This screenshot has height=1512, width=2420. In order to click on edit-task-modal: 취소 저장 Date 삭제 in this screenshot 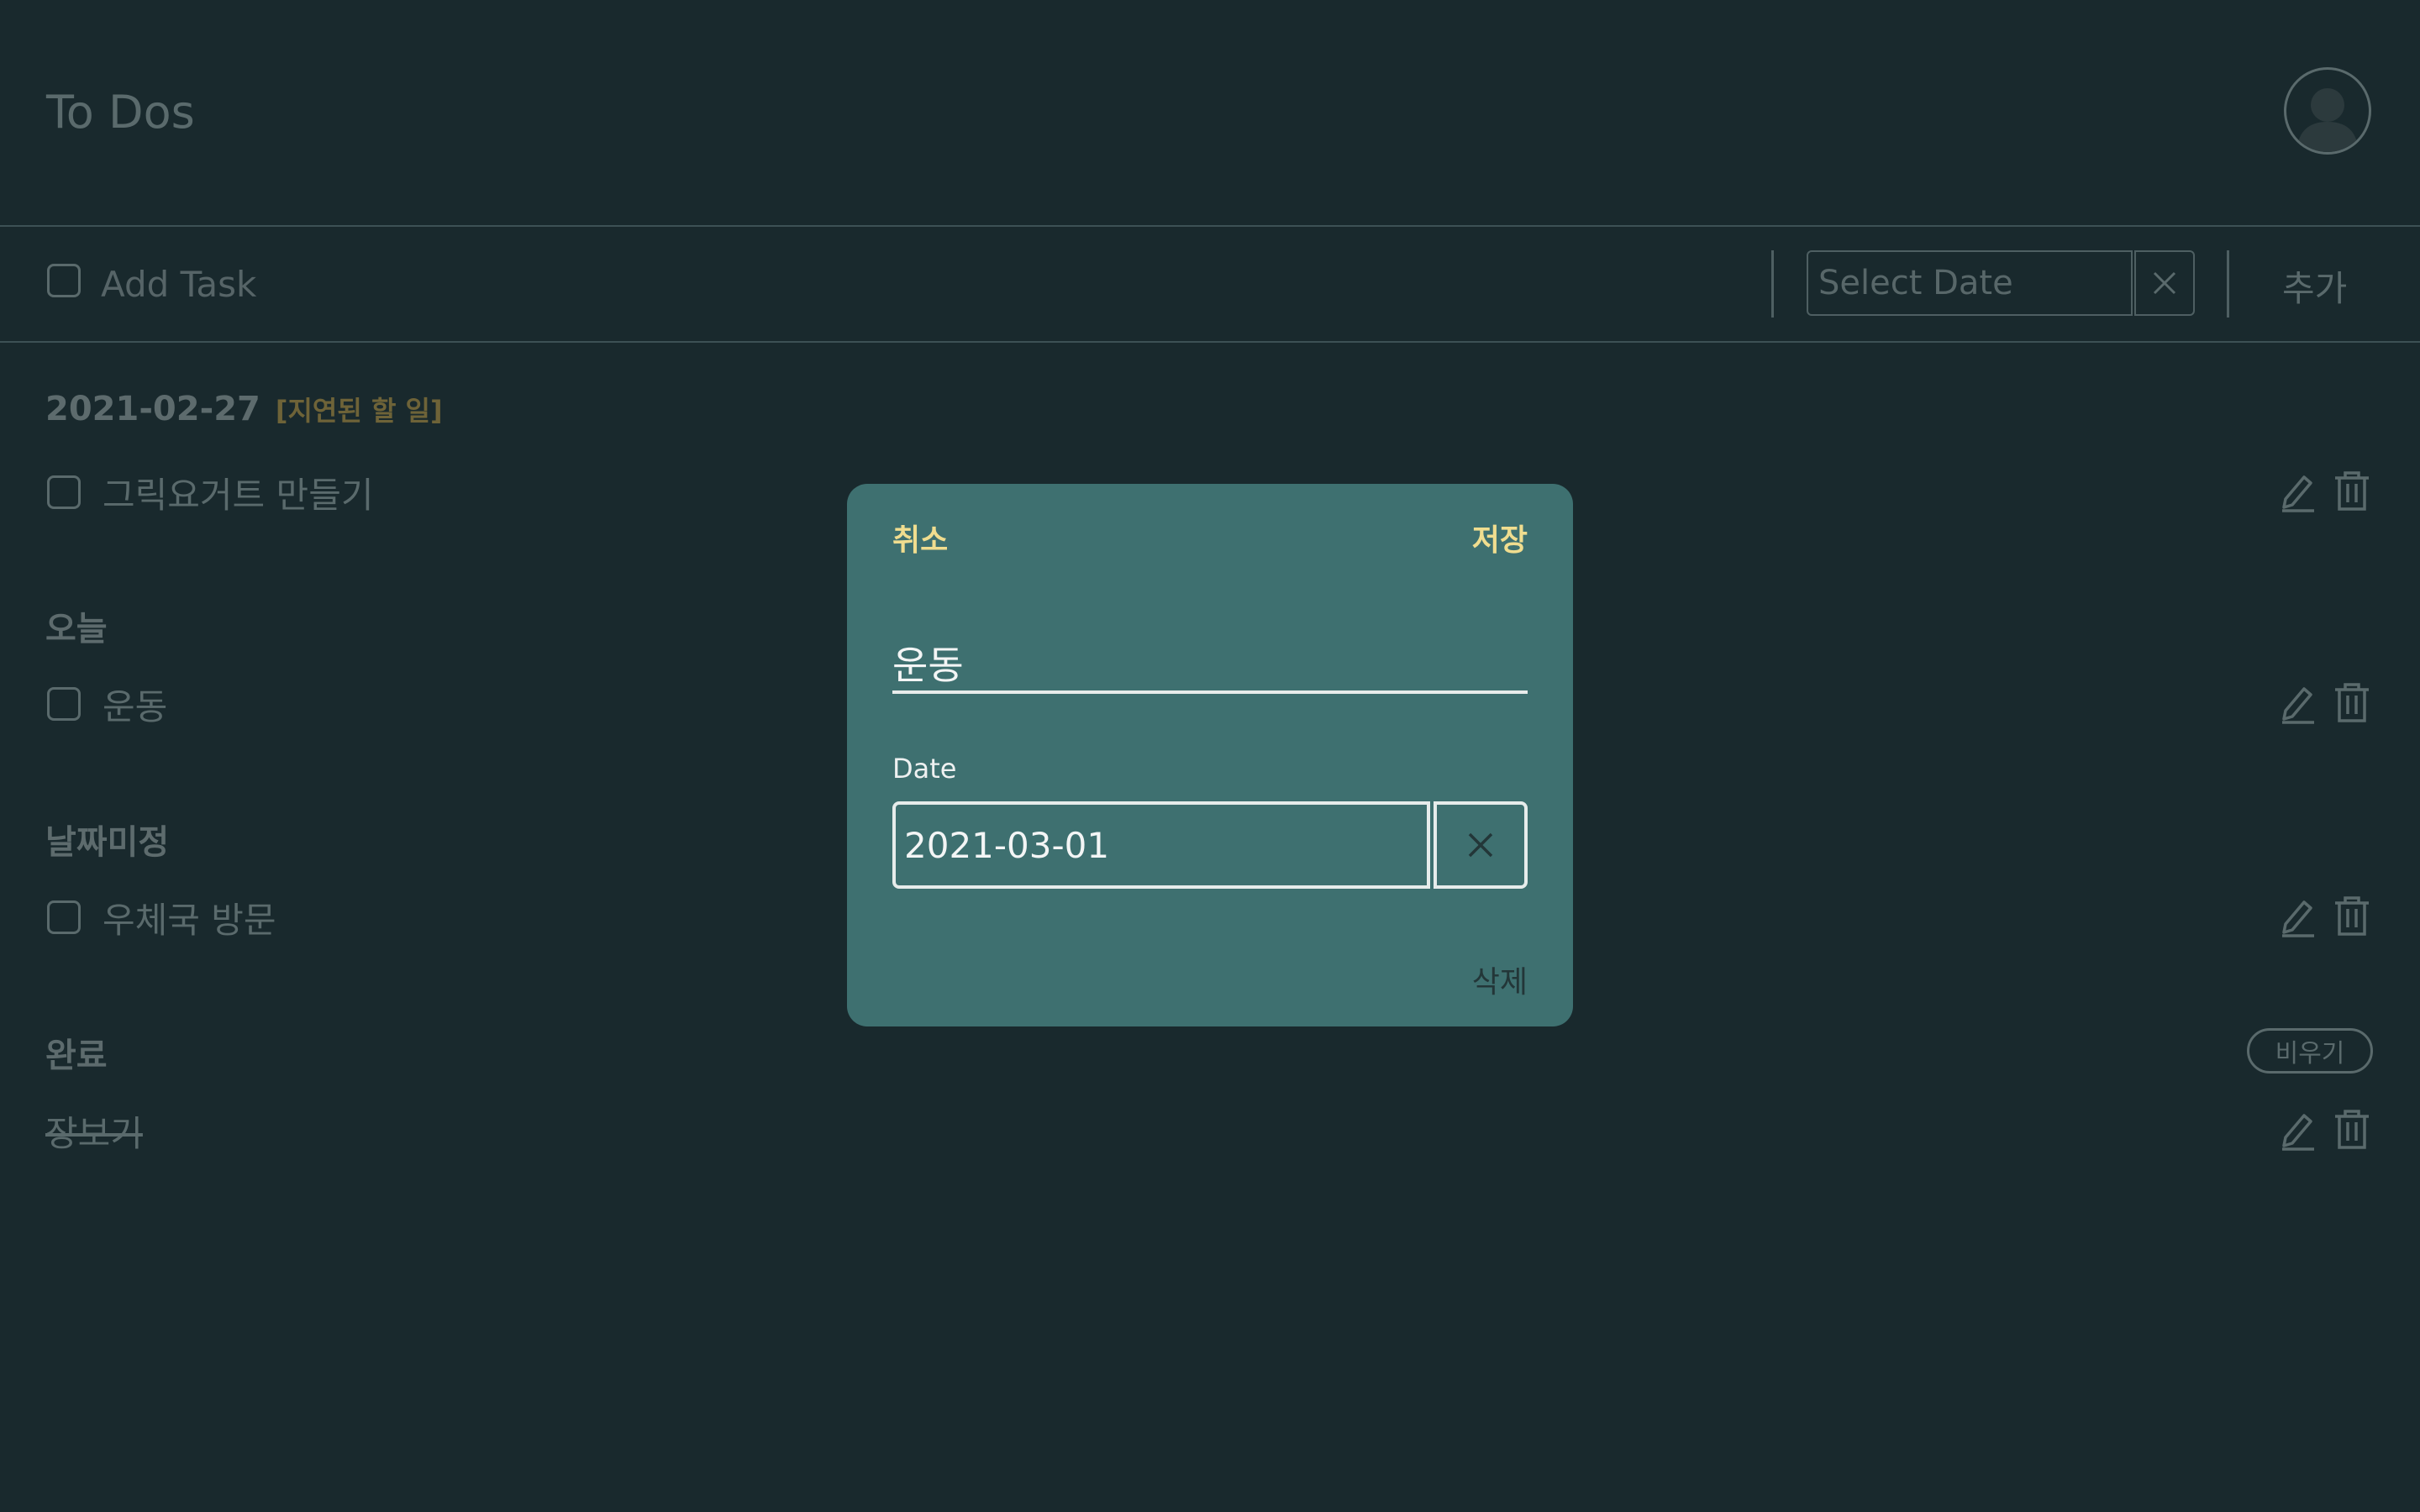, I will do `click(1210, 755)`.